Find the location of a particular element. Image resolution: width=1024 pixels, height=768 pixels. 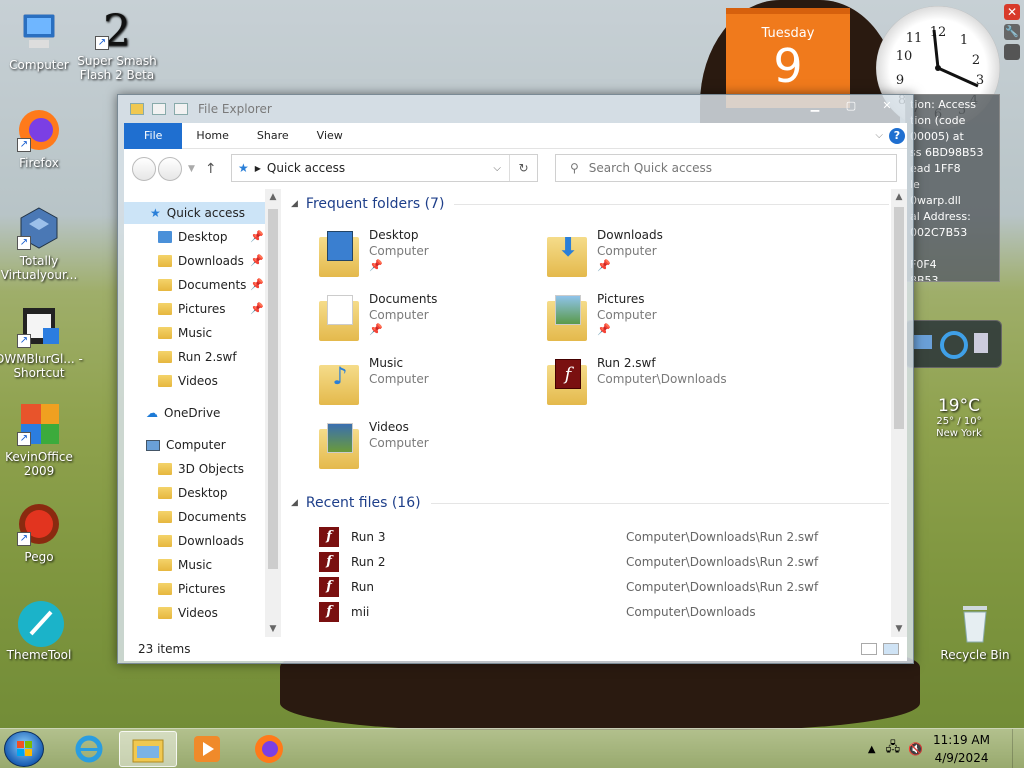

weather-gadget: 19°C 25° / 10° New York is located at coordinates (959, 426).